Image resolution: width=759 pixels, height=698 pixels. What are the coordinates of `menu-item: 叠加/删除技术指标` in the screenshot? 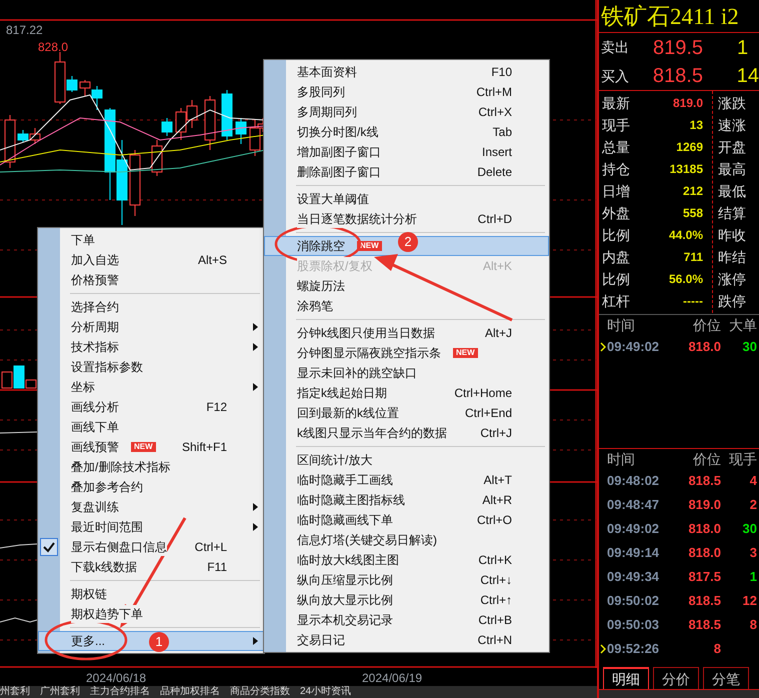 It's located at (151, 467).